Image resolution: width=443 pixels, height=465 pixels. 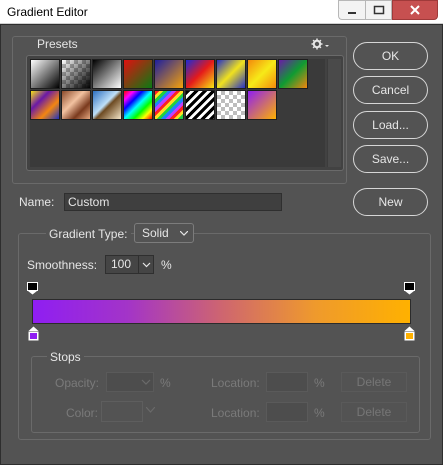 I want to click on preset-checker-transparent, so click(x=231, y=105).